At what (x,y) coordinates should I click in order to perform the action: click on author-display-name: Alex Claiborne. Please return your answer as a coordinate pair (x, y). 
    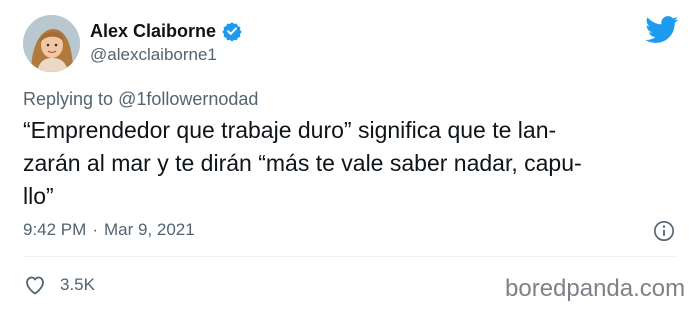
    Looking at the image, I should click on (153, 31).